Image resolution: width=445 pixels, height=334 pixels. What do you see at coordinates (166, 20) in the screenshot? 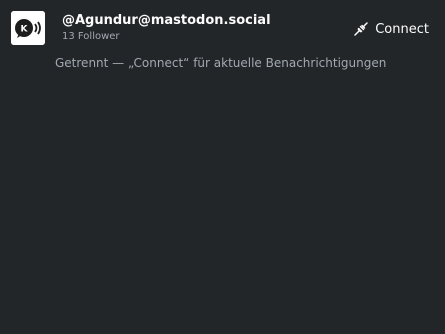
I see `account-handle: @Agundur@mastodon.social` at bounding box center [166, 20].